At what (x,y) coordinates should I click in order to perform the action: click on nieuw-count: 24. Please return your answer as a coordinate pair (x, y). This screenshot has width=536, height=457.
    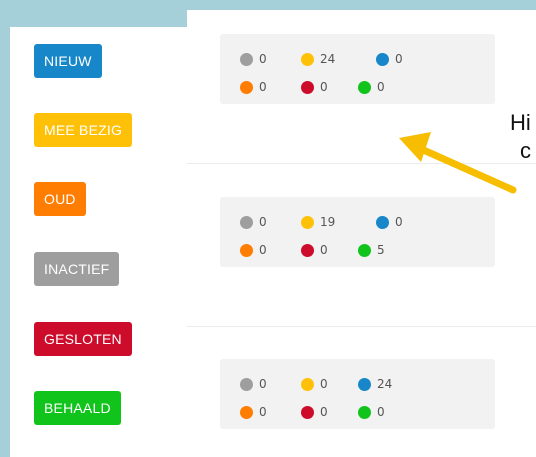
    Looking at the image, I should click on (385, 384).